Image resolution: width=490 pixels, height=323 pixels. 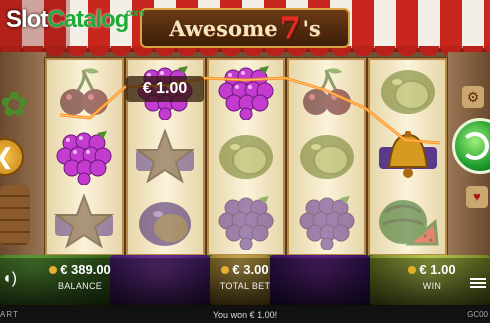 What do you see at coordinates (311, 28) in the screenshot?
I see `logo-suffix: 's` at bounding box center [311, 28].